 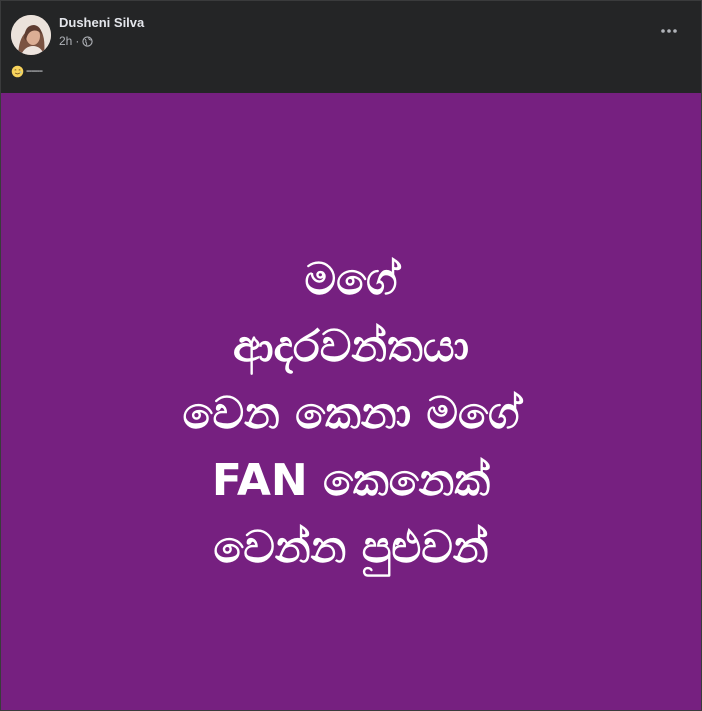 I want to click on avatar-photo-icon, so click(x=31, y=35).